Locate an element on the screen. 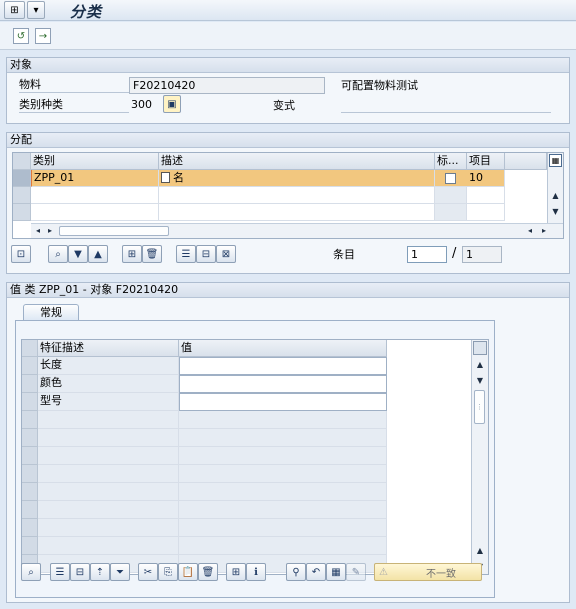  column-settings-icon: ▦ is located at coordinates (555, 160).